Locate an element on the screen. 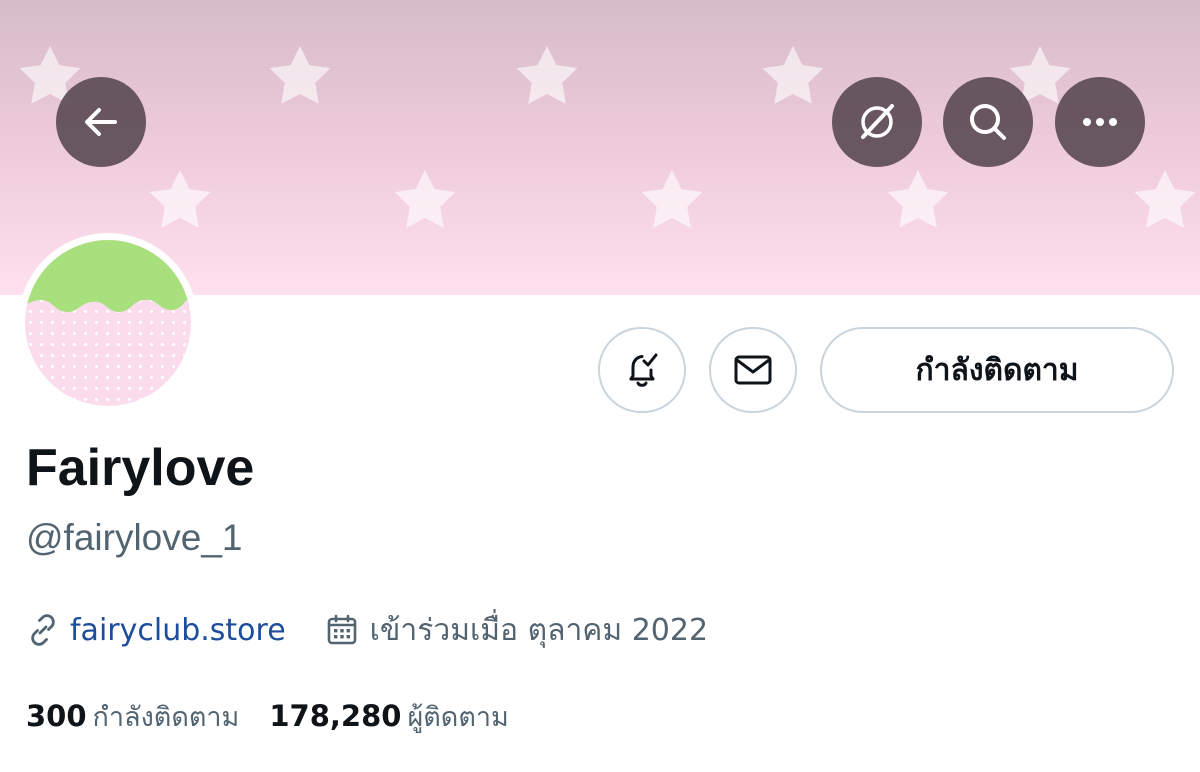 Image resolution: width=1200 pixels, height=772 pixels. envelope-icon is located at coordinates (753, 370).